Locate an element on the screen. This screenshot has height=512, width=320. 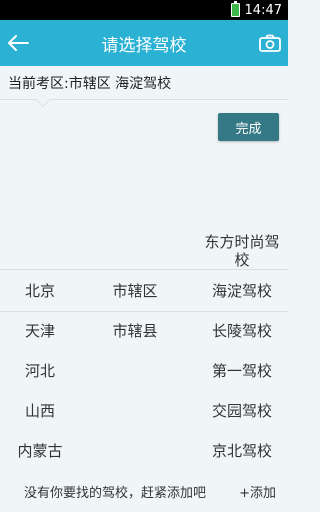
province-item: 山西 is located at coordinates (40, 411).